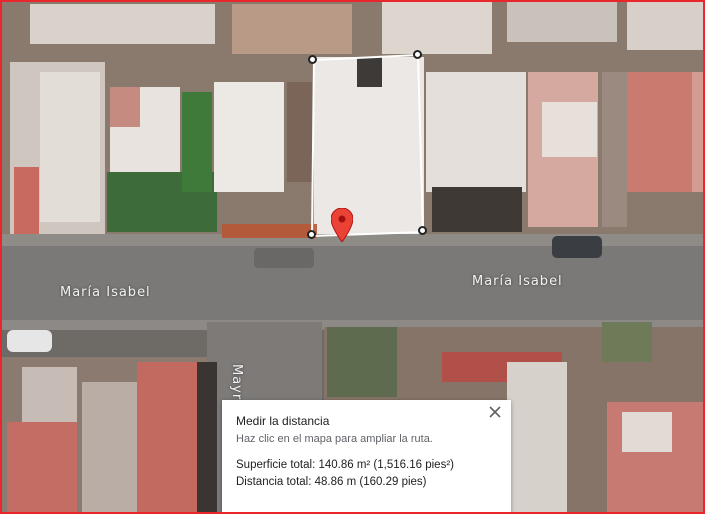  Describe the element at coordinates (283, 421) in the screenshot. I see `measure-title: Medir la distancia` at that location.